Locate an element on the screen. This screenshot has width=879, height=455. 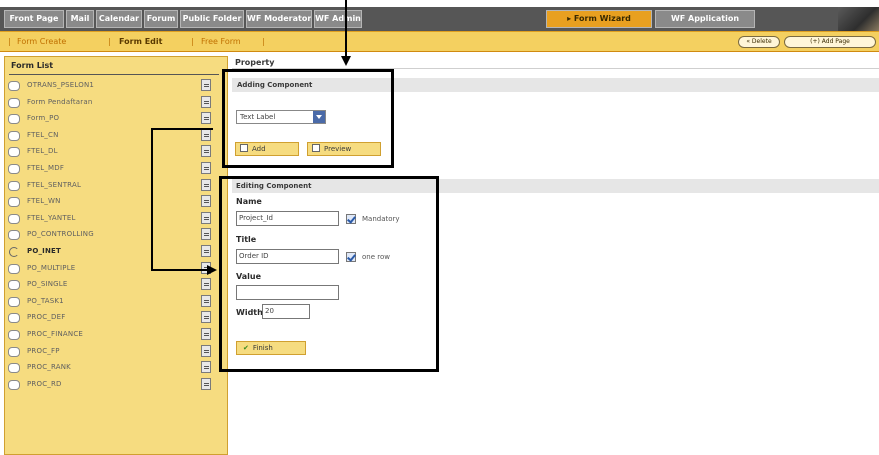
form-list-item-label: PO_MULTIPLE is located at coordinates (51, 267).